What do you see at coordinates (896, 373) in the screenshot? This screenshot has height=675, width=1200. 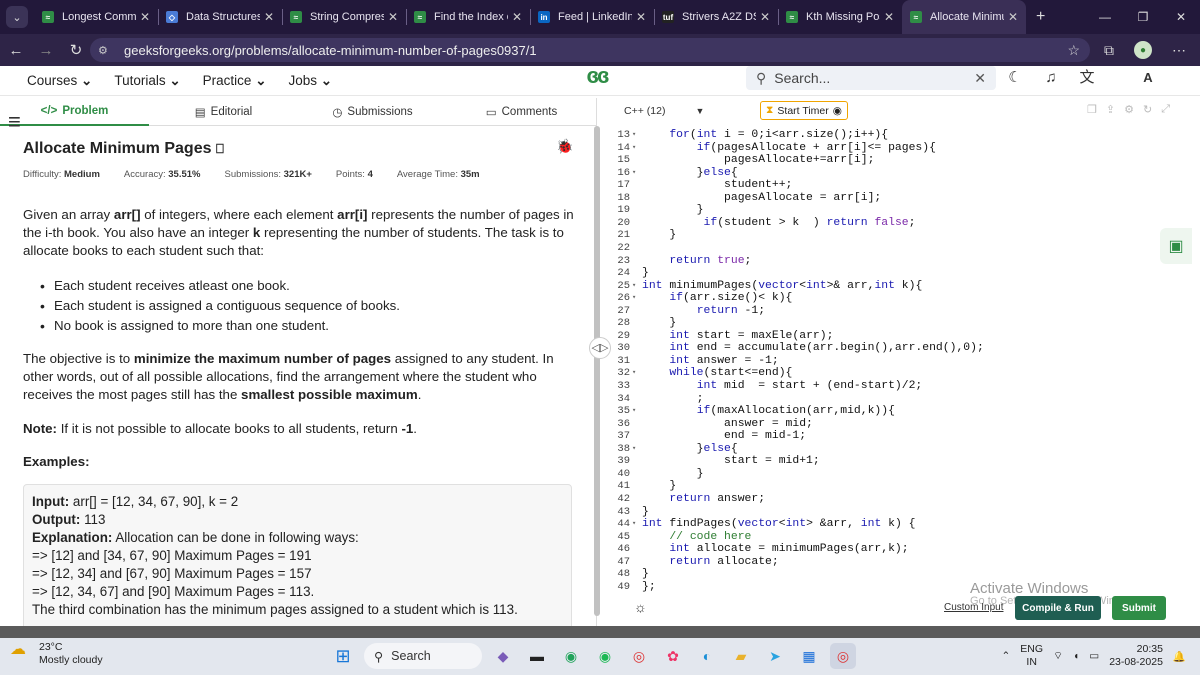 I see `code-line: 32 ▾ while(start<=end){` at bounding box center [896, 373].